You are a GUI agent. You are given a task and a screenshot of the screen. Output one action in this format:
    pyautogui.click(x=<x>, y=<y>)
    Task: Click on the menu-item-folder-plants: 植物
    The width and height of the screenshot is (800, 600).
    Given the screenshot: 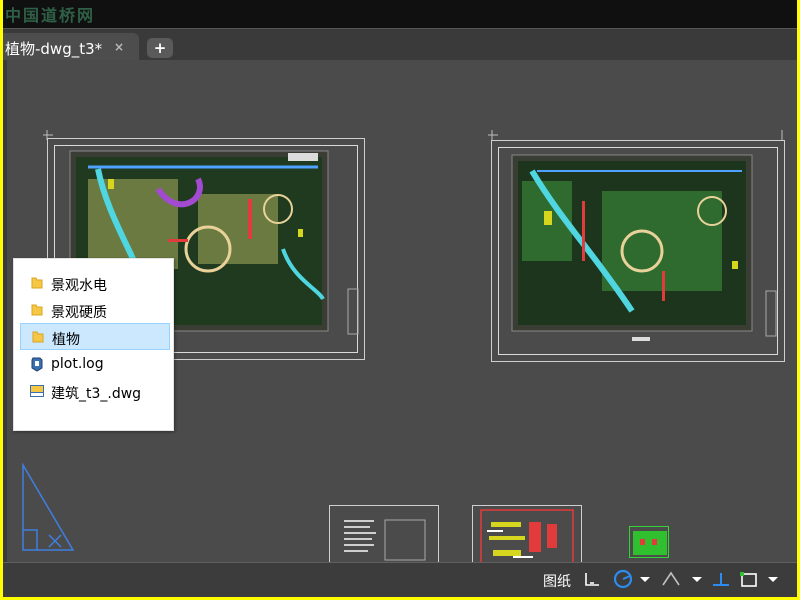 What is the action you would take?
    pyautogui.click(x=95, y=336)
    